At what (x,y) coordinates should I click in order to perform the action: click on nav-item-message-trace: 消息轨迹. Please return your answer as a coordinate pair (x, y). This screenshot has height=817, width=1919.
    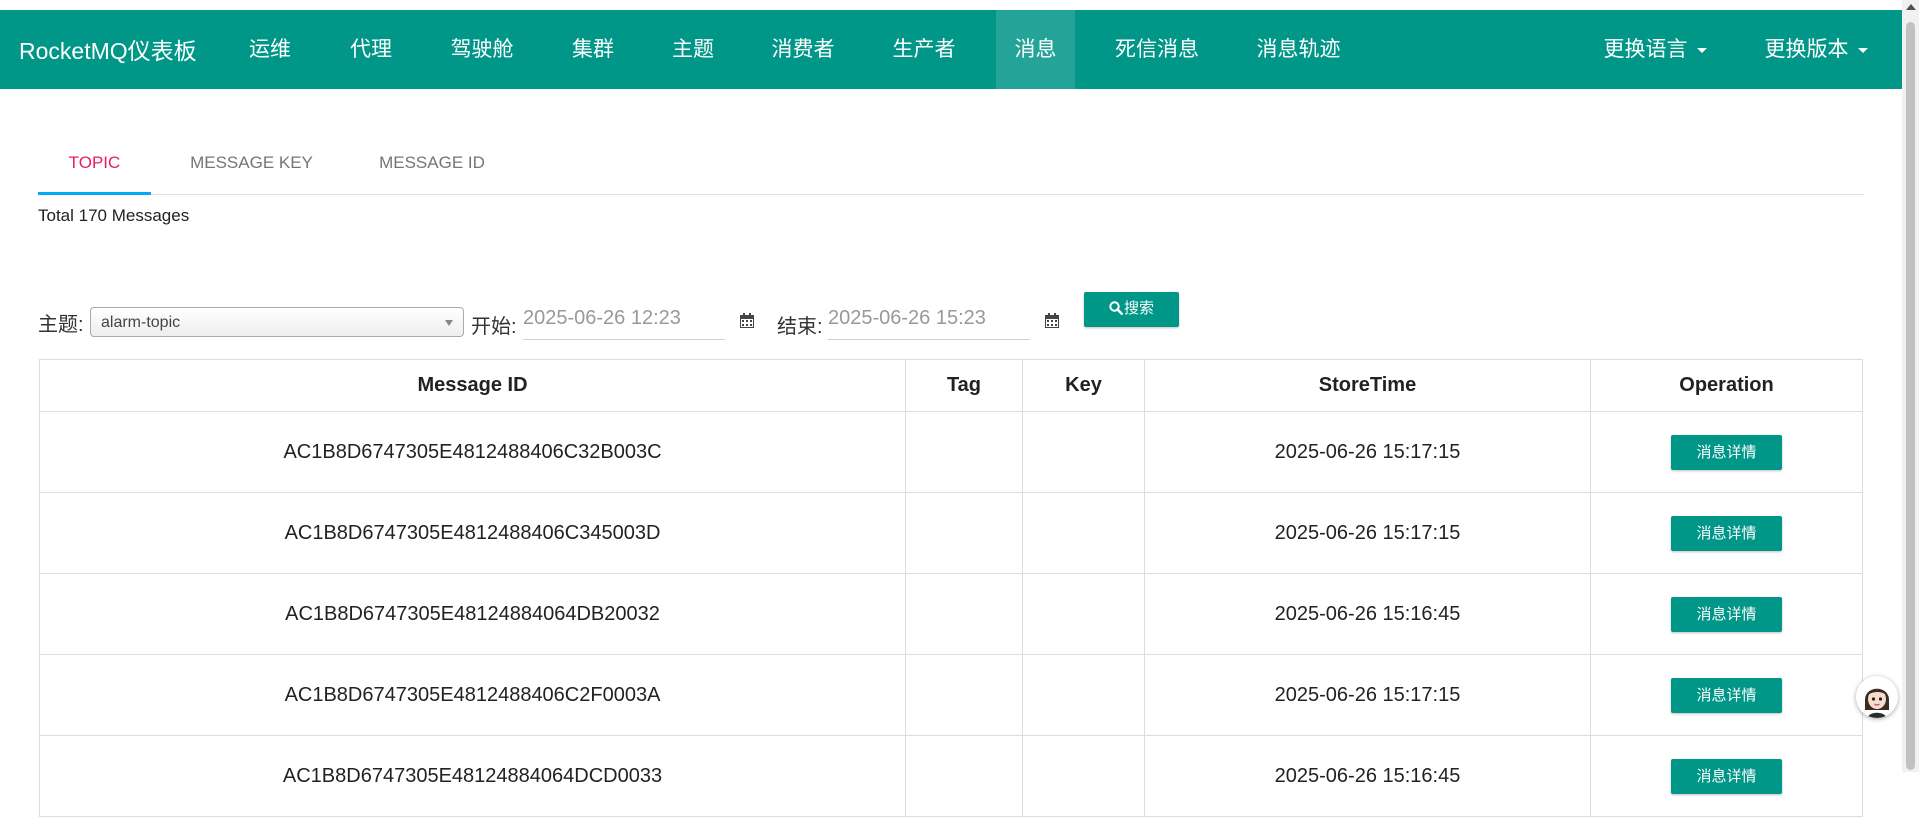
    Looking at the image, I should click on (1298, 49).